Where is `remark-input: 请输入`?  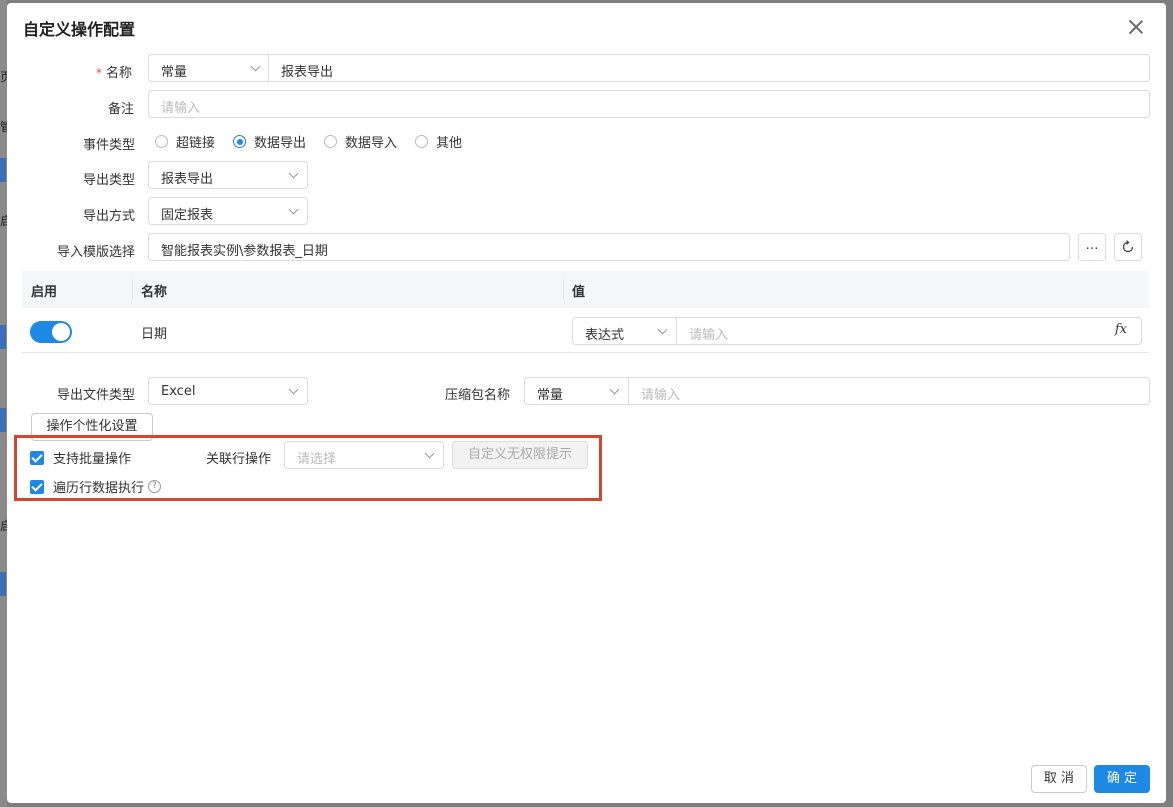 remark-input: 请输入 is located at coordinates (649, 104).